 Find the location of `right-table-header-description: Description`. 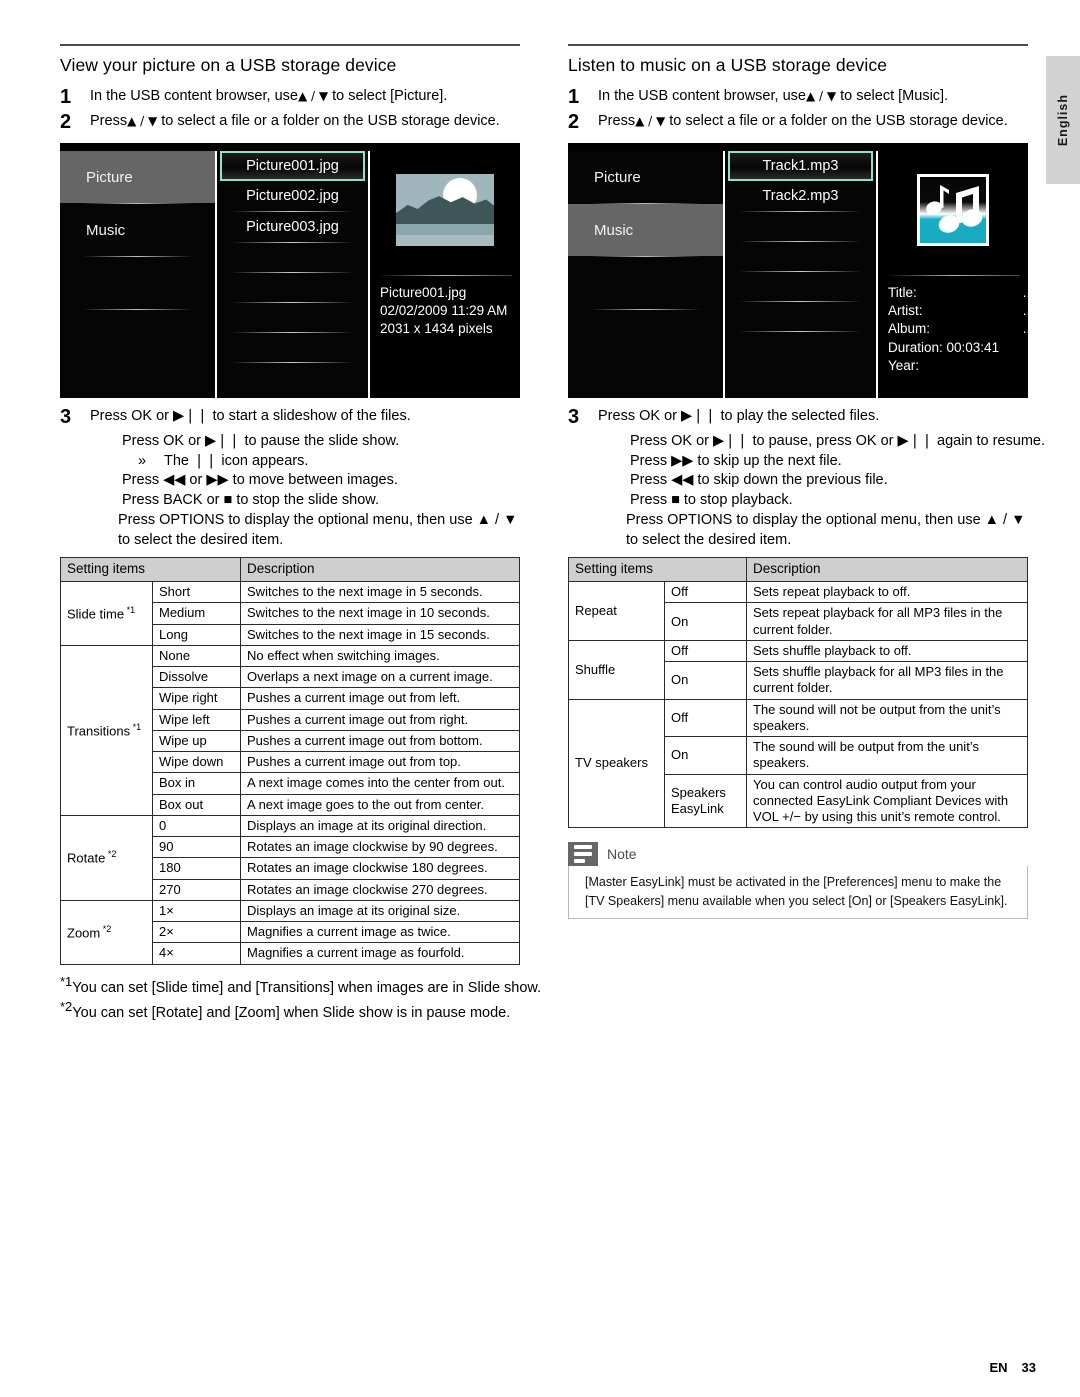

right-table-header-description: Description is located at coordinates (887, 570).